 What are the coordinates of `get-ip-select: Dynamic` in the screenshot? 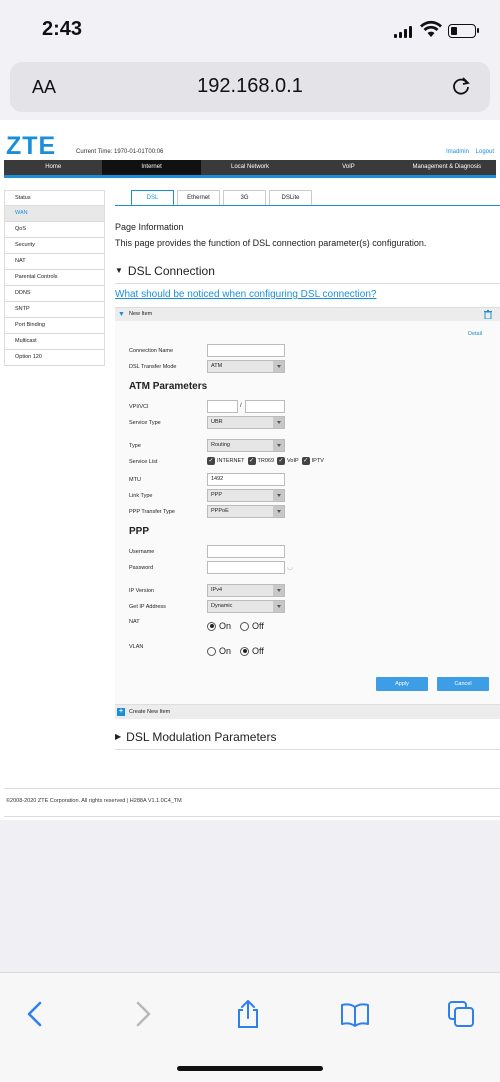 It's located at (246, 606).